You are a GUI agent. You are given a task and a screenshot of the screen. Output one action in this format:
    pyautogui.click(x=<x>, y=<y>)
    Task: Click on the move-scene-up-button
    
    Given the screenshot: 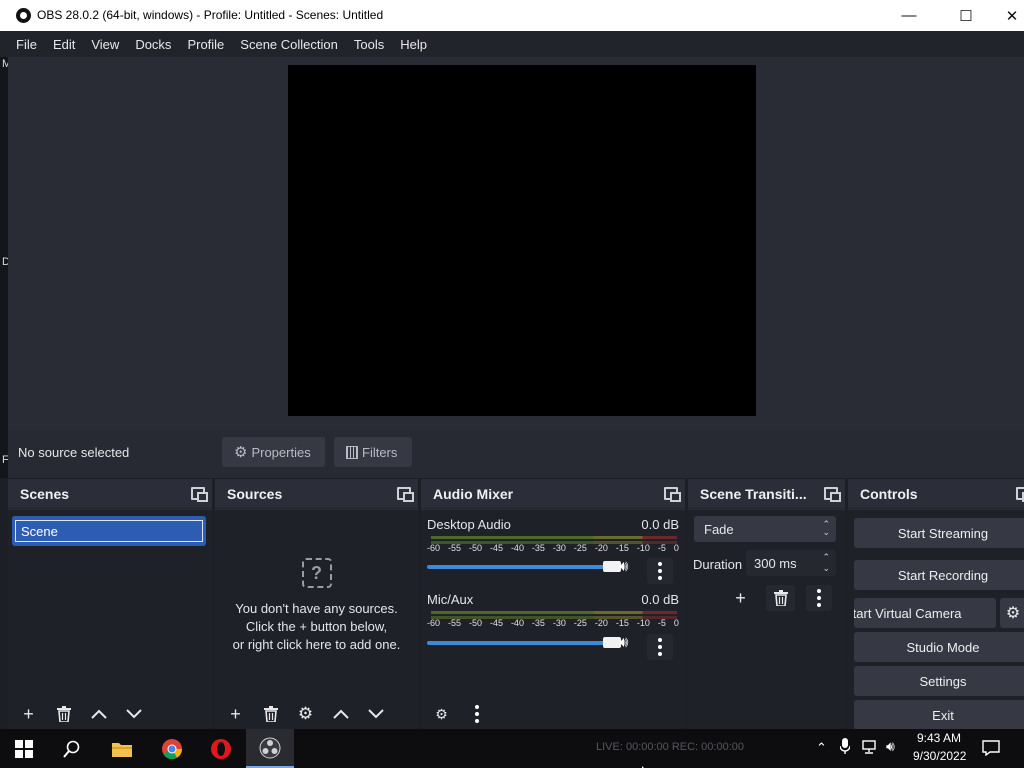 What is the action you would take?
    pyautogui.click(x=98, y=714)
    